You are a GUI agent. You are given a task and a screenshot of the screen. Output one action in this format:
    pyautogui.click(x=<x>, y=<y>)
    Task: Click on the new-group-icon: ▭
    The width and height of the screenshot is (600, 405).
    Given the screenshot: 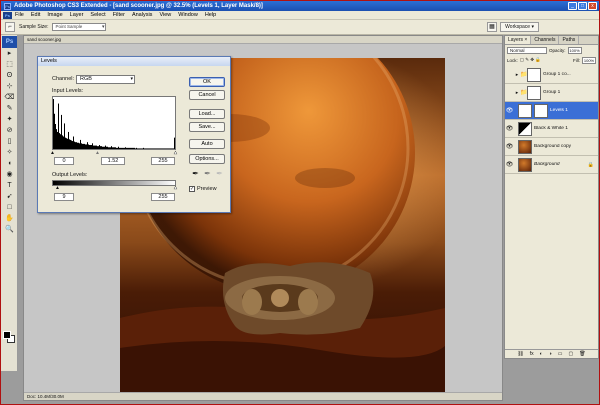 What is the action you would take?
    pyautogui.click(x=560, y=354)
    